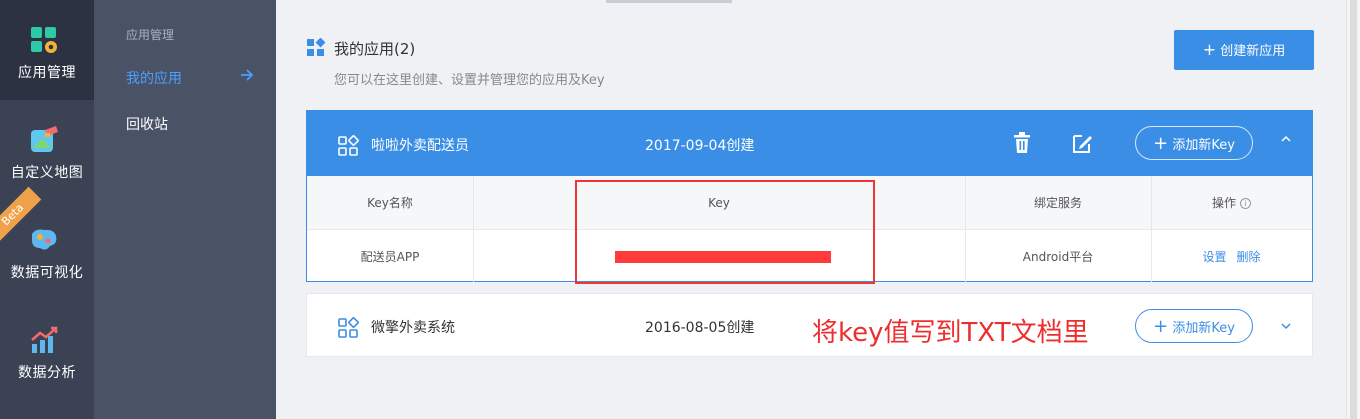 The height and width of the screenshot is (419, 1360). Describe the element at coordinates (47, 273) in the screenshot. I see `nav-label: 数据可视化` at that location.